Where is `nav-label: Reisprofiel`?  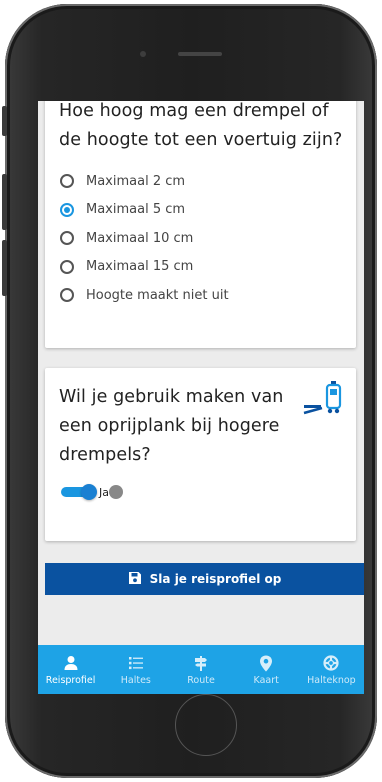
nav-label: Reisprofiel is located at coordinates (70, 680).